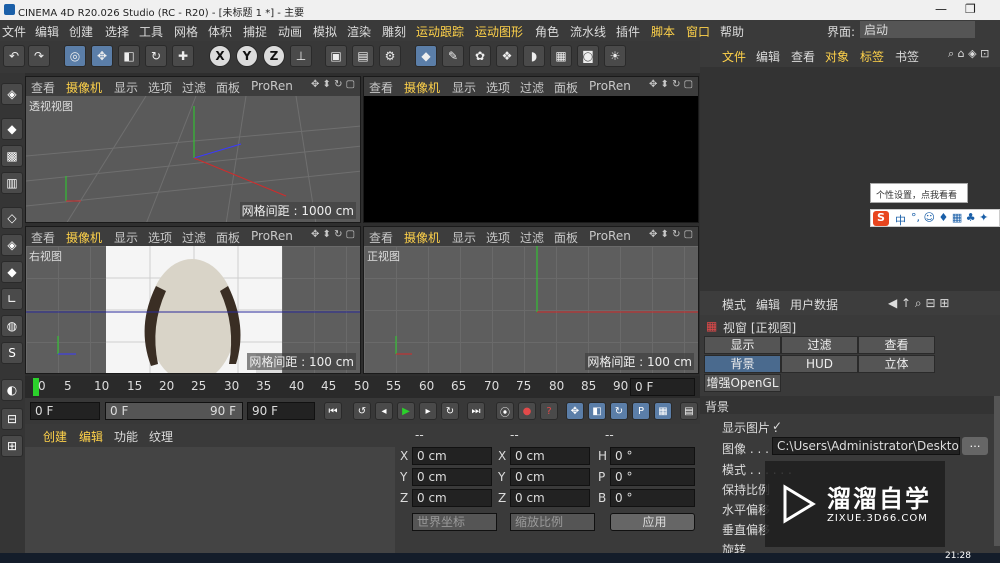 The width and height of the screenshot is (1000, 563). I want to click on rot-h-field: 0 °, so click(652, 456).